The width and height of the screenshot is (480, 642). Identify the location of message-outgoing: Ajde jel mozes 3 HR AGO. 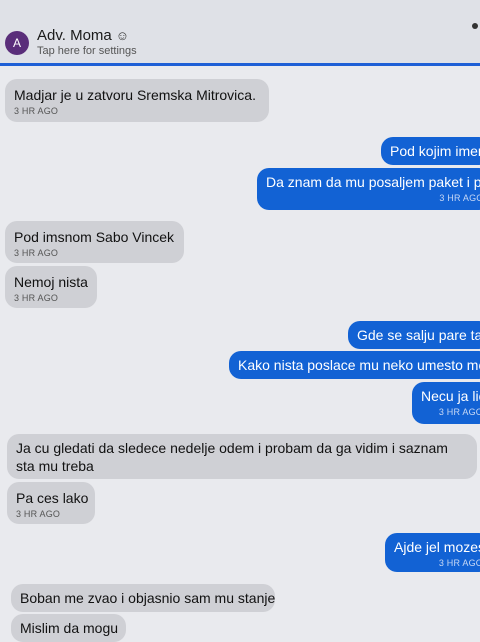
(432, 552).